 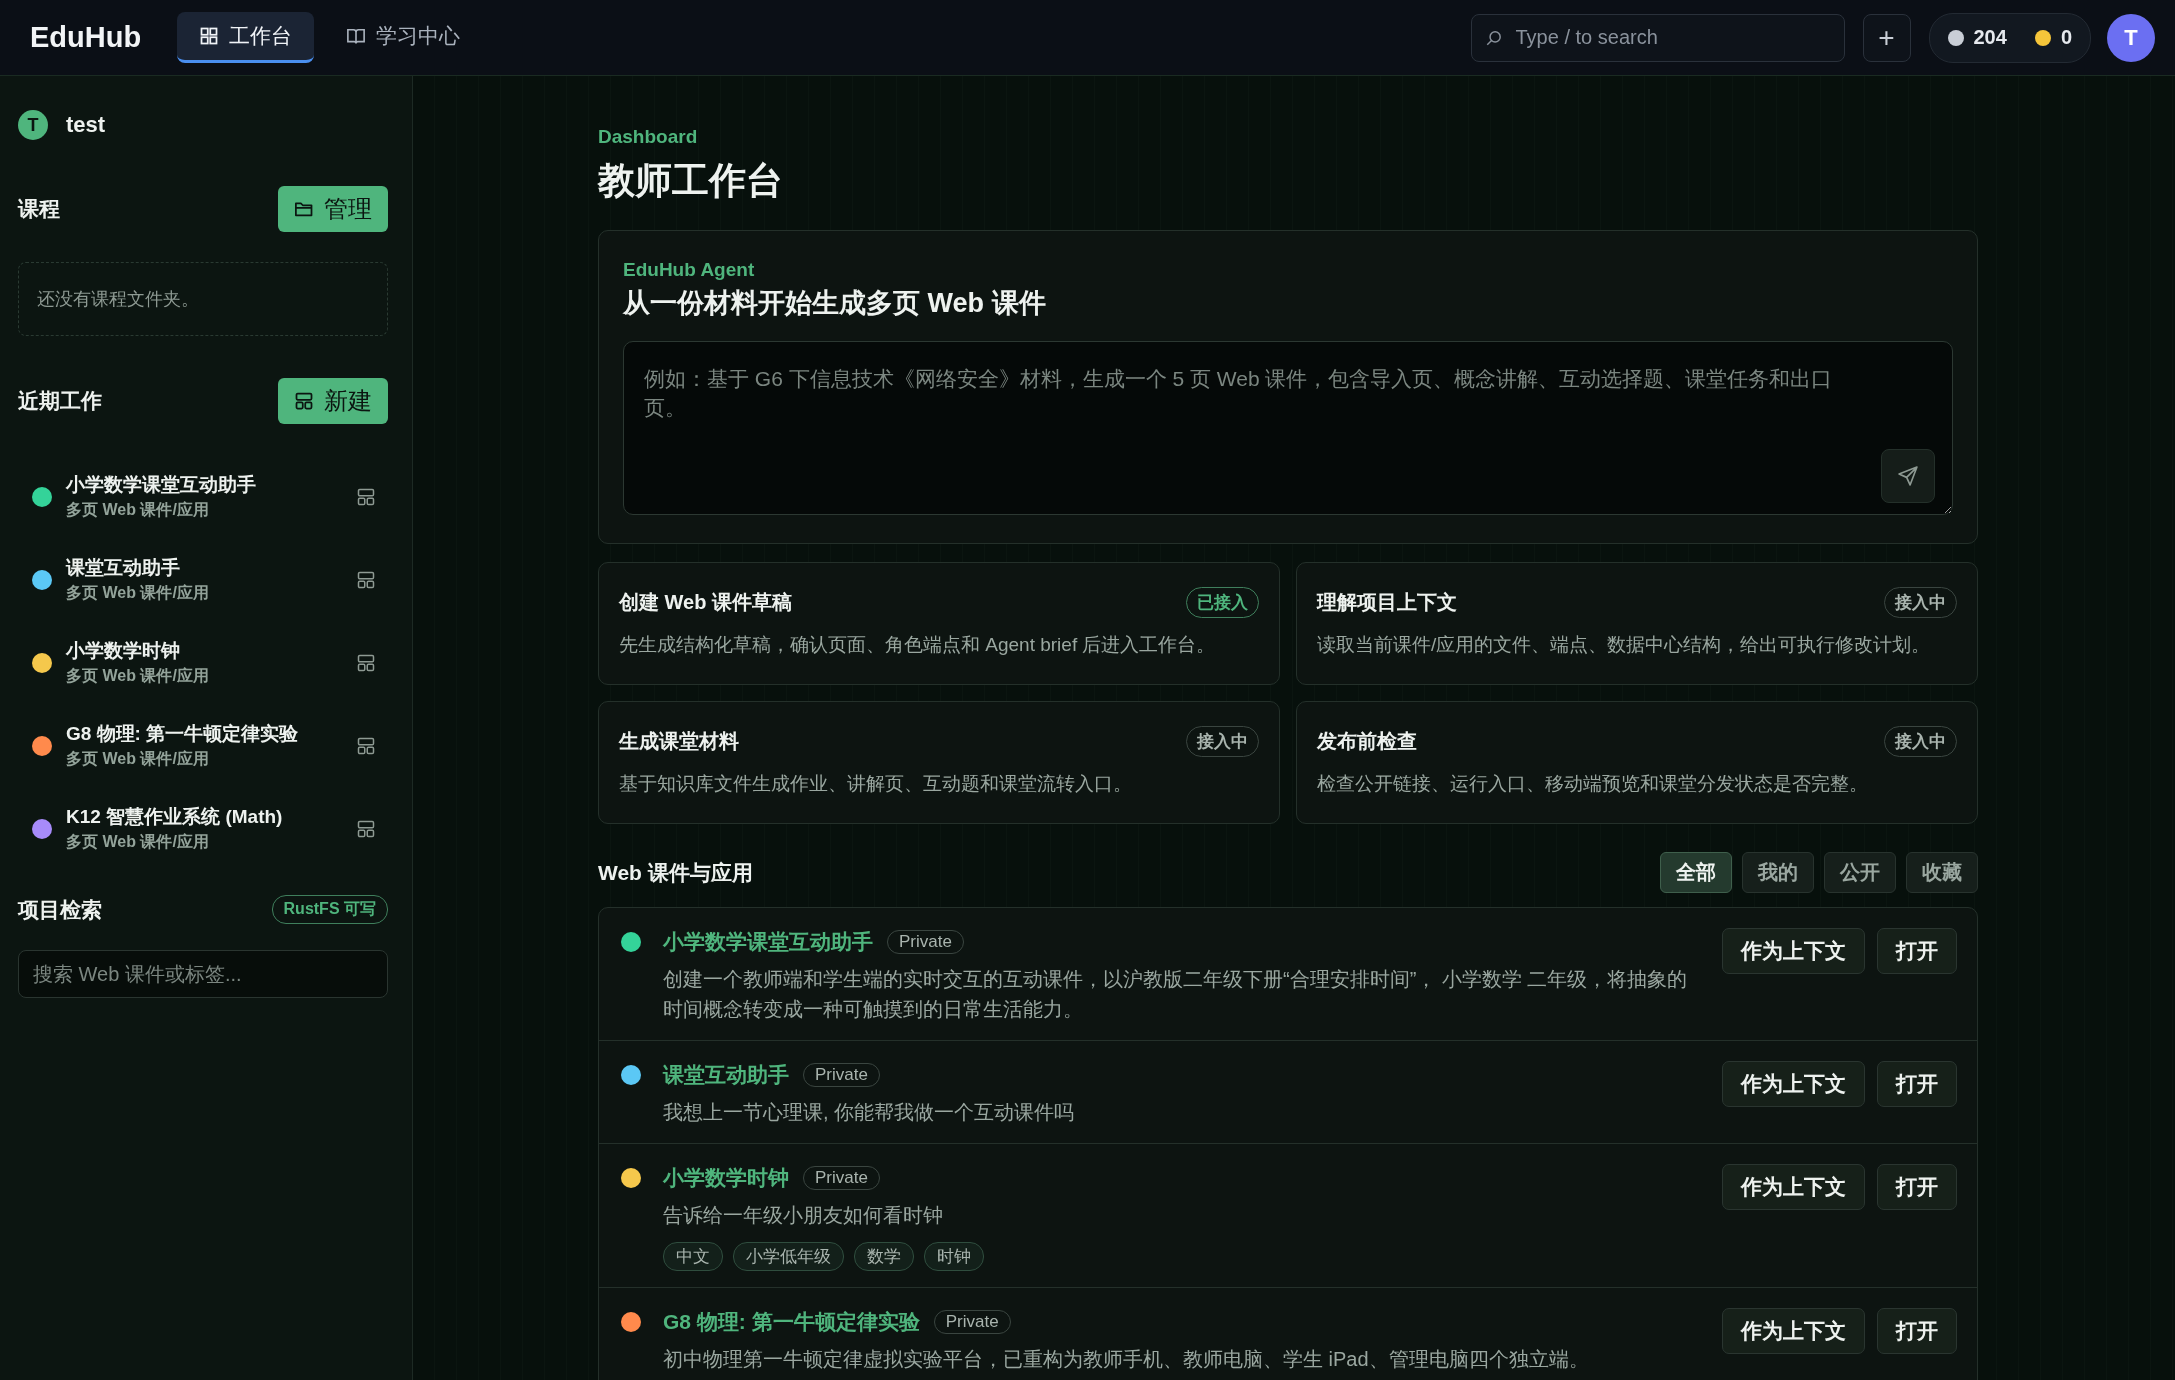 I want to click on new-button: 新建, so click(x=333, y=401).